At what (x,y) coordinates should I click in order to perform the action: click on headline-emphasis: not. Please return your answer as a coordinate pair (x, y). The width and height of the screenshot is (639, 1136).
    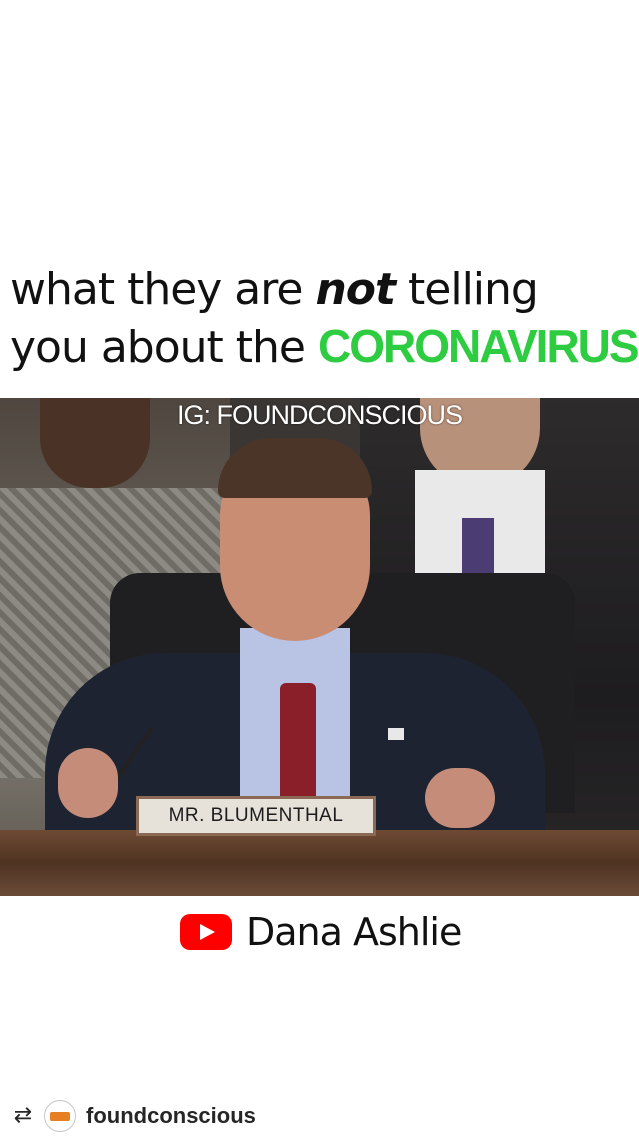
    Looking at the image, I should click on (355, 289).